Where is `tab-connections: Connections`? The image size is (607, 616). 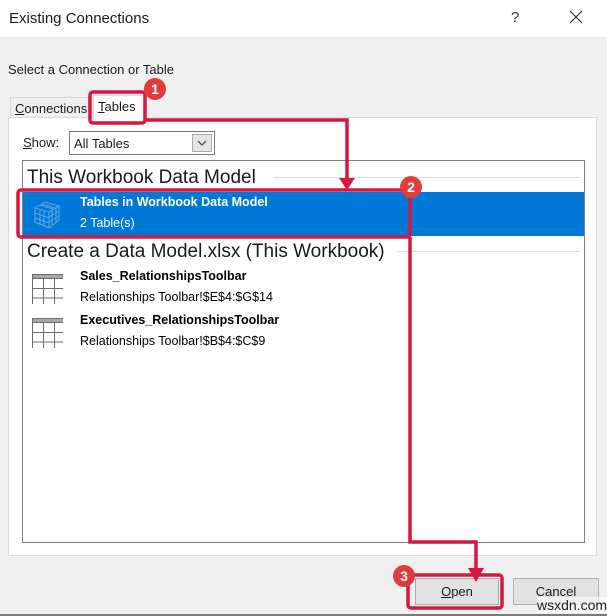
tab-connections: Connections is located at coordinates (49, 107).